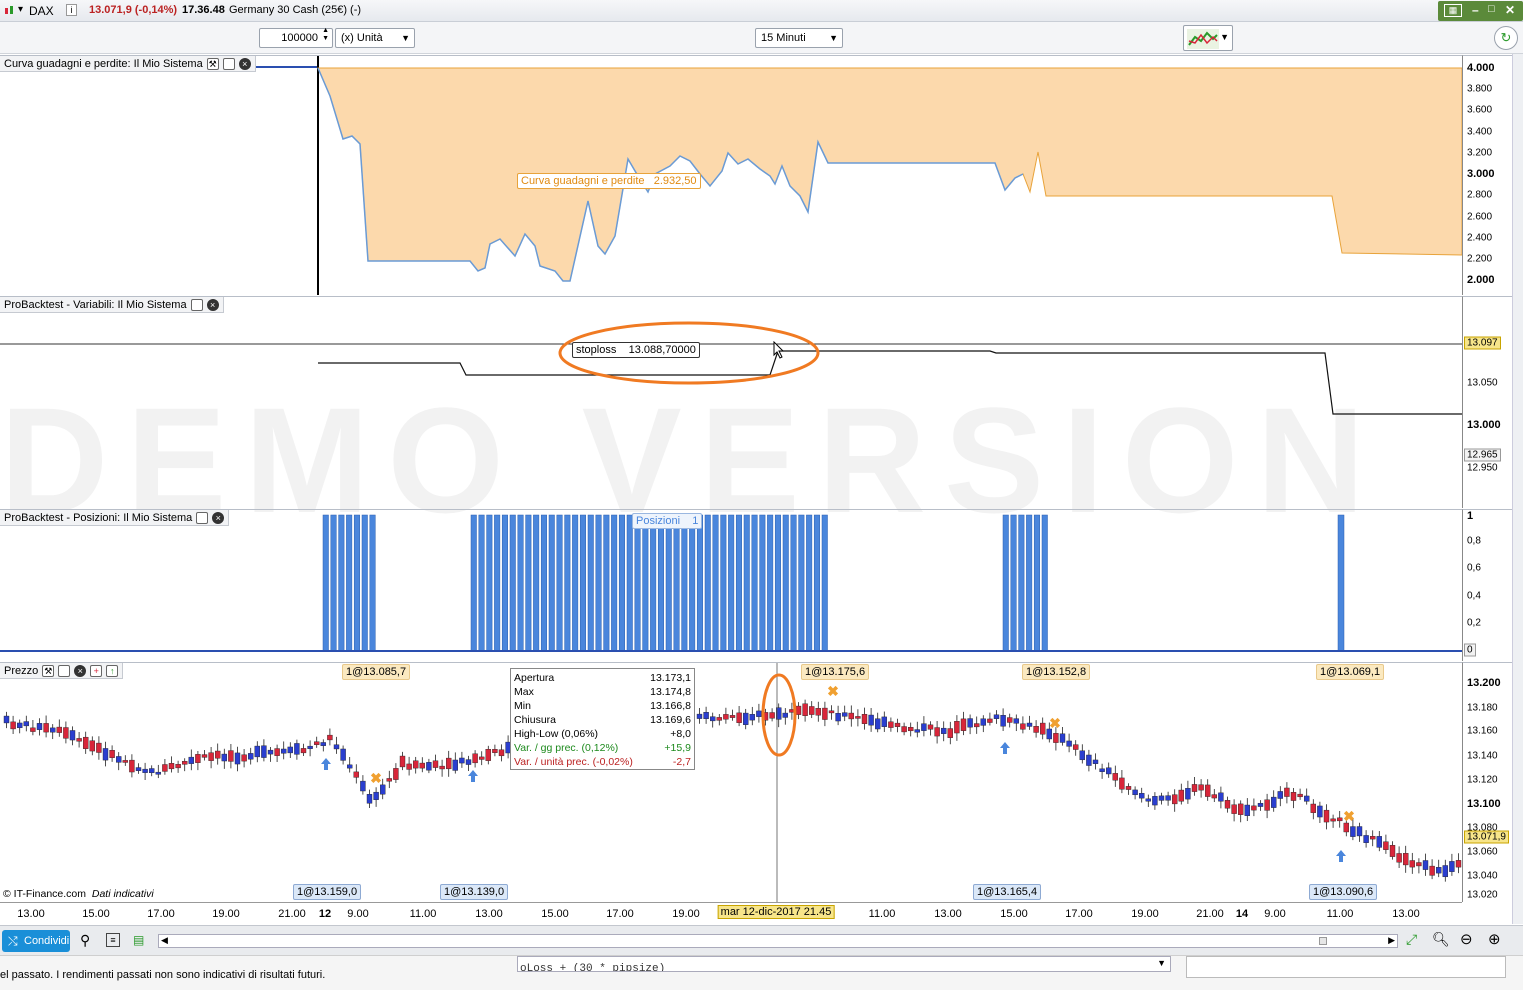 This screenshot has height=990, width=1523. I want to click on tooltip-value: +15,9, so click(677, 748).